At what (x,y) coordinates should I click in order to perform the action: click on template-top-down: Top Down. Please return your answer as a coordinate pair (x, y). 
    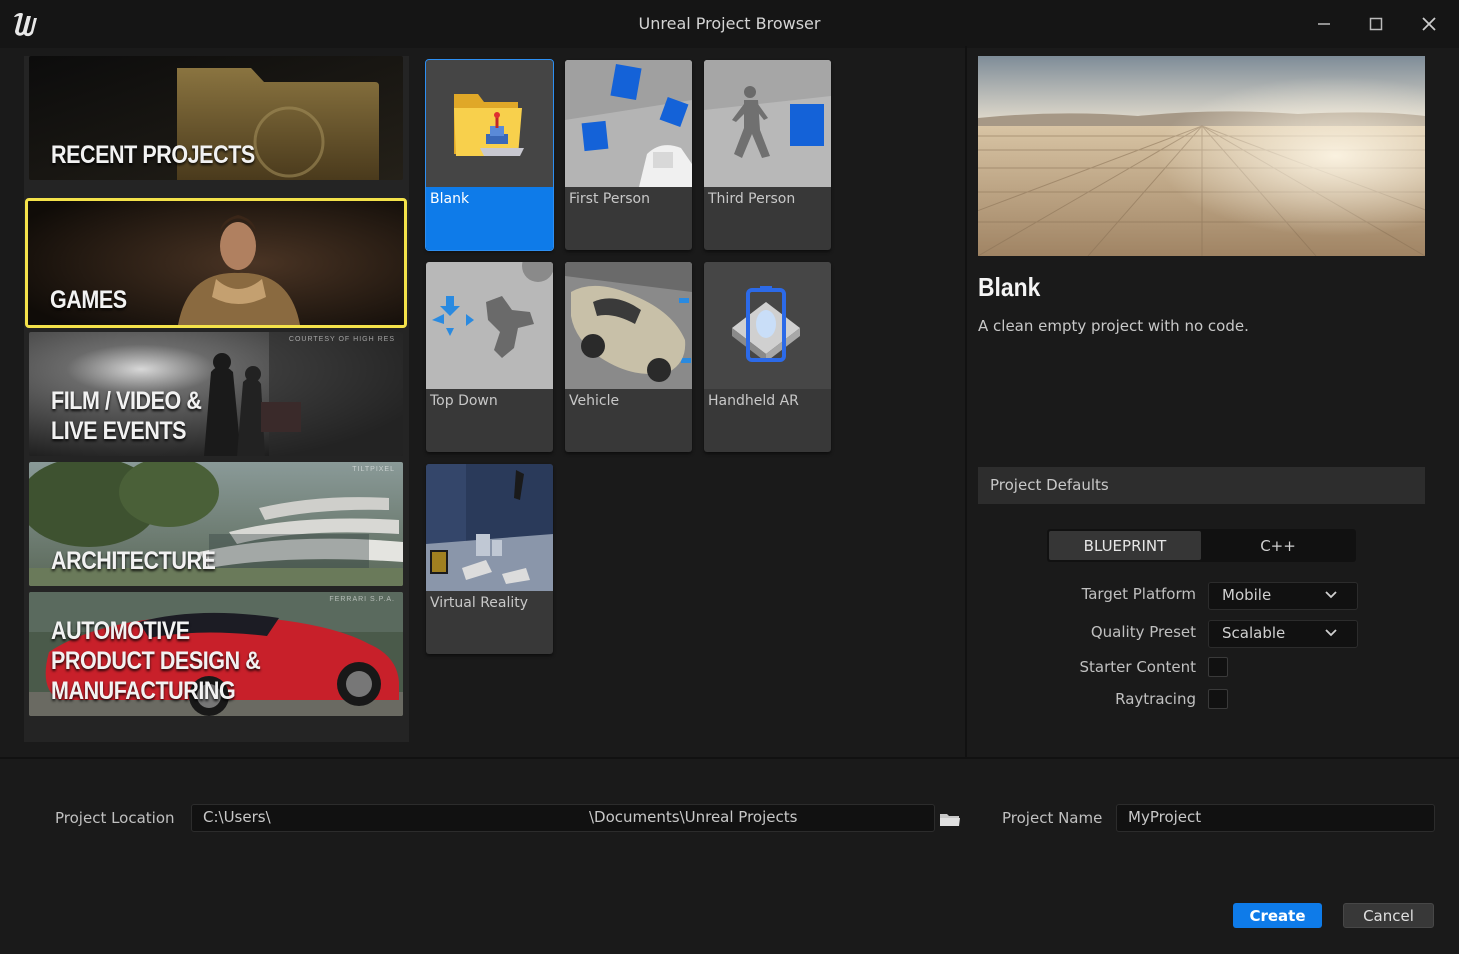
    Looking at the image, I should click on (489, 357).